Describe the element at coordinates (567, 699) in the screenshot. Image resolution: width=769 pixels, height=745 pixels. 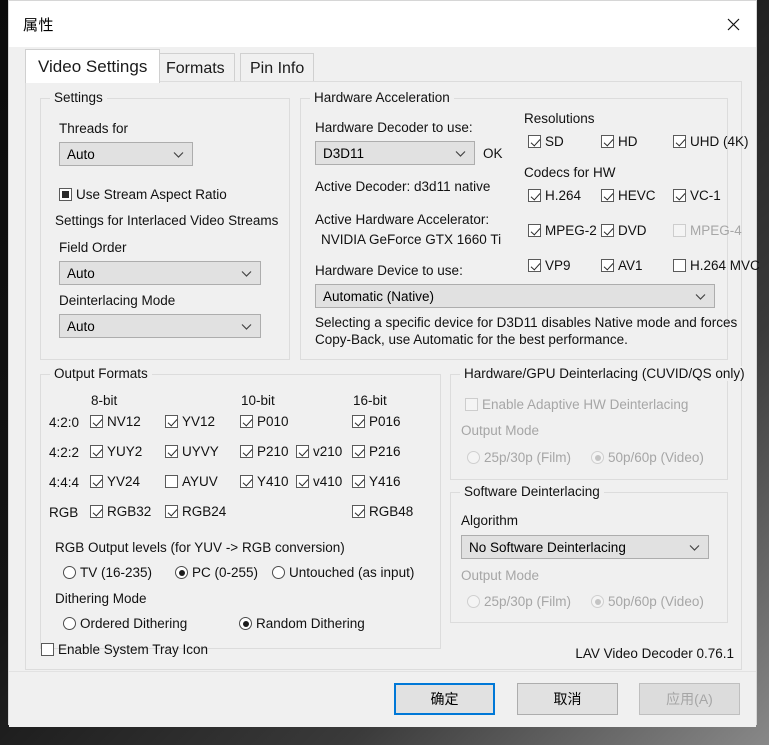
I see `cancel-button: 取消` at that location.